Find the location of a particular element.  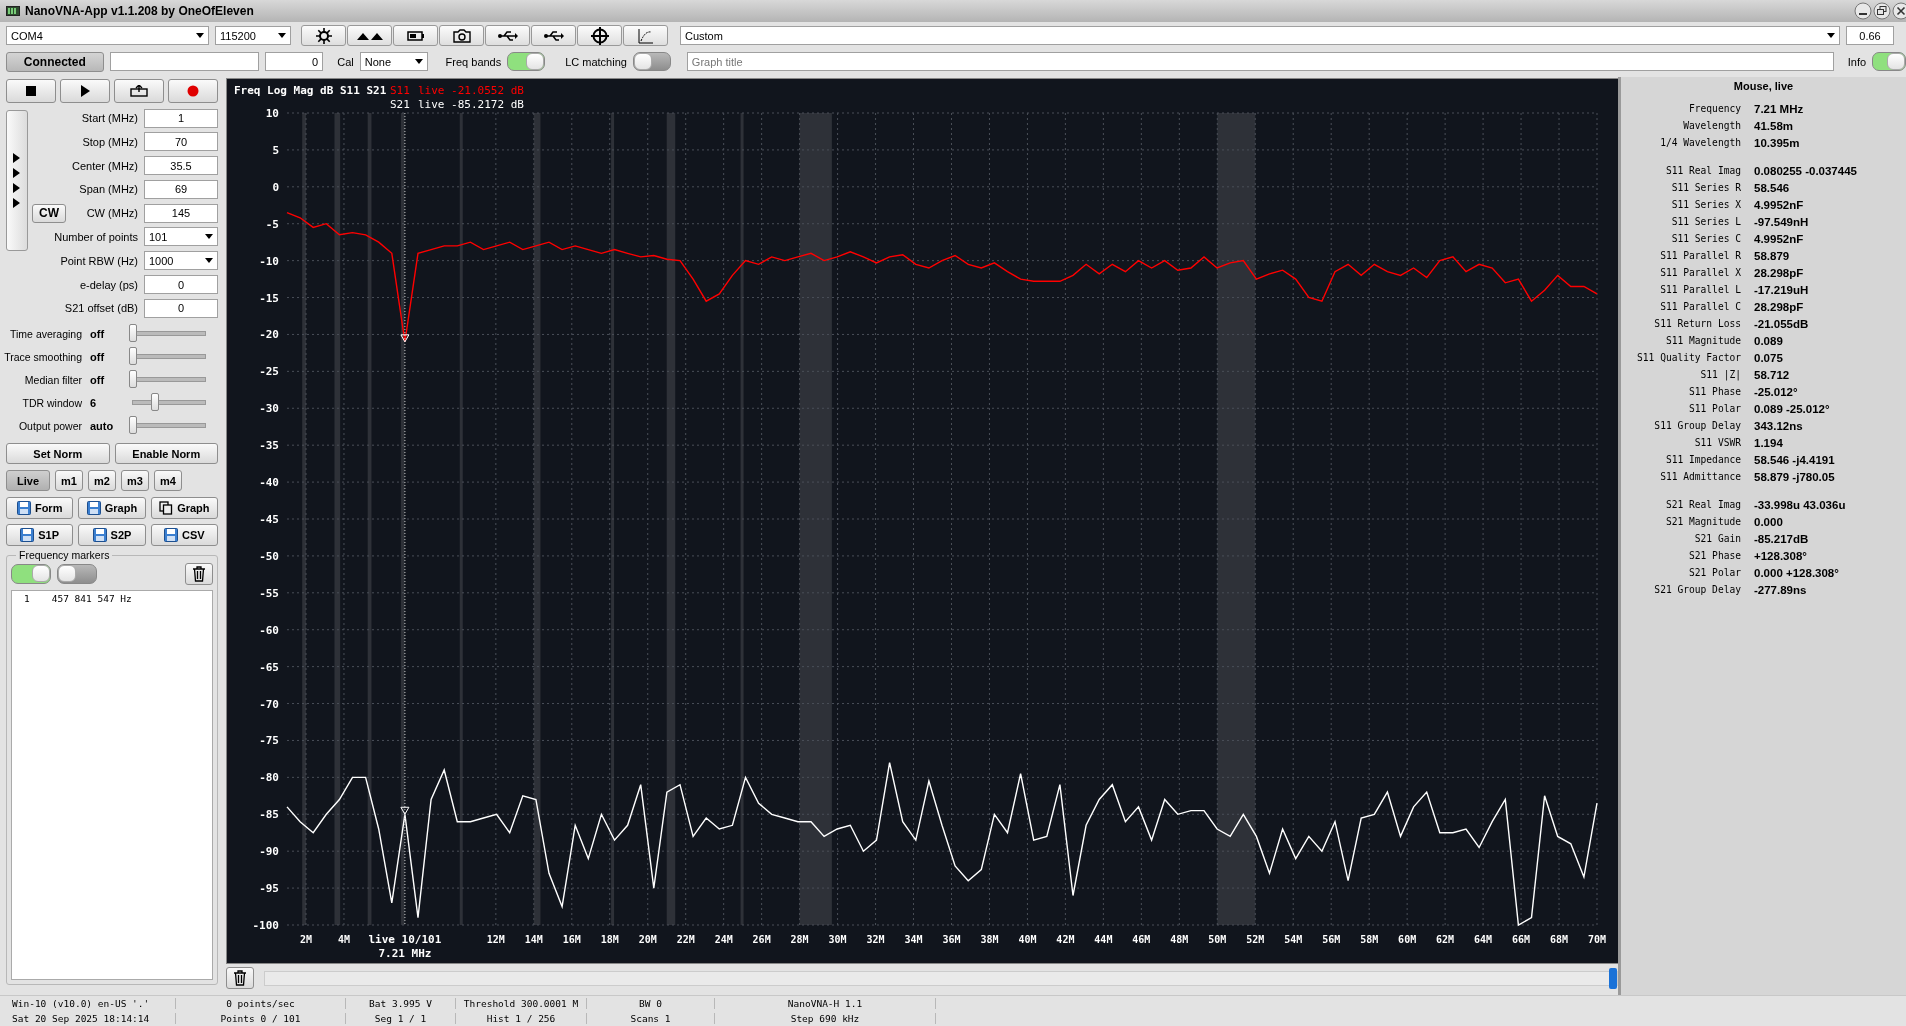

status-text: NanoVNA-H 1.1 is located at coordinates (825, 1003).